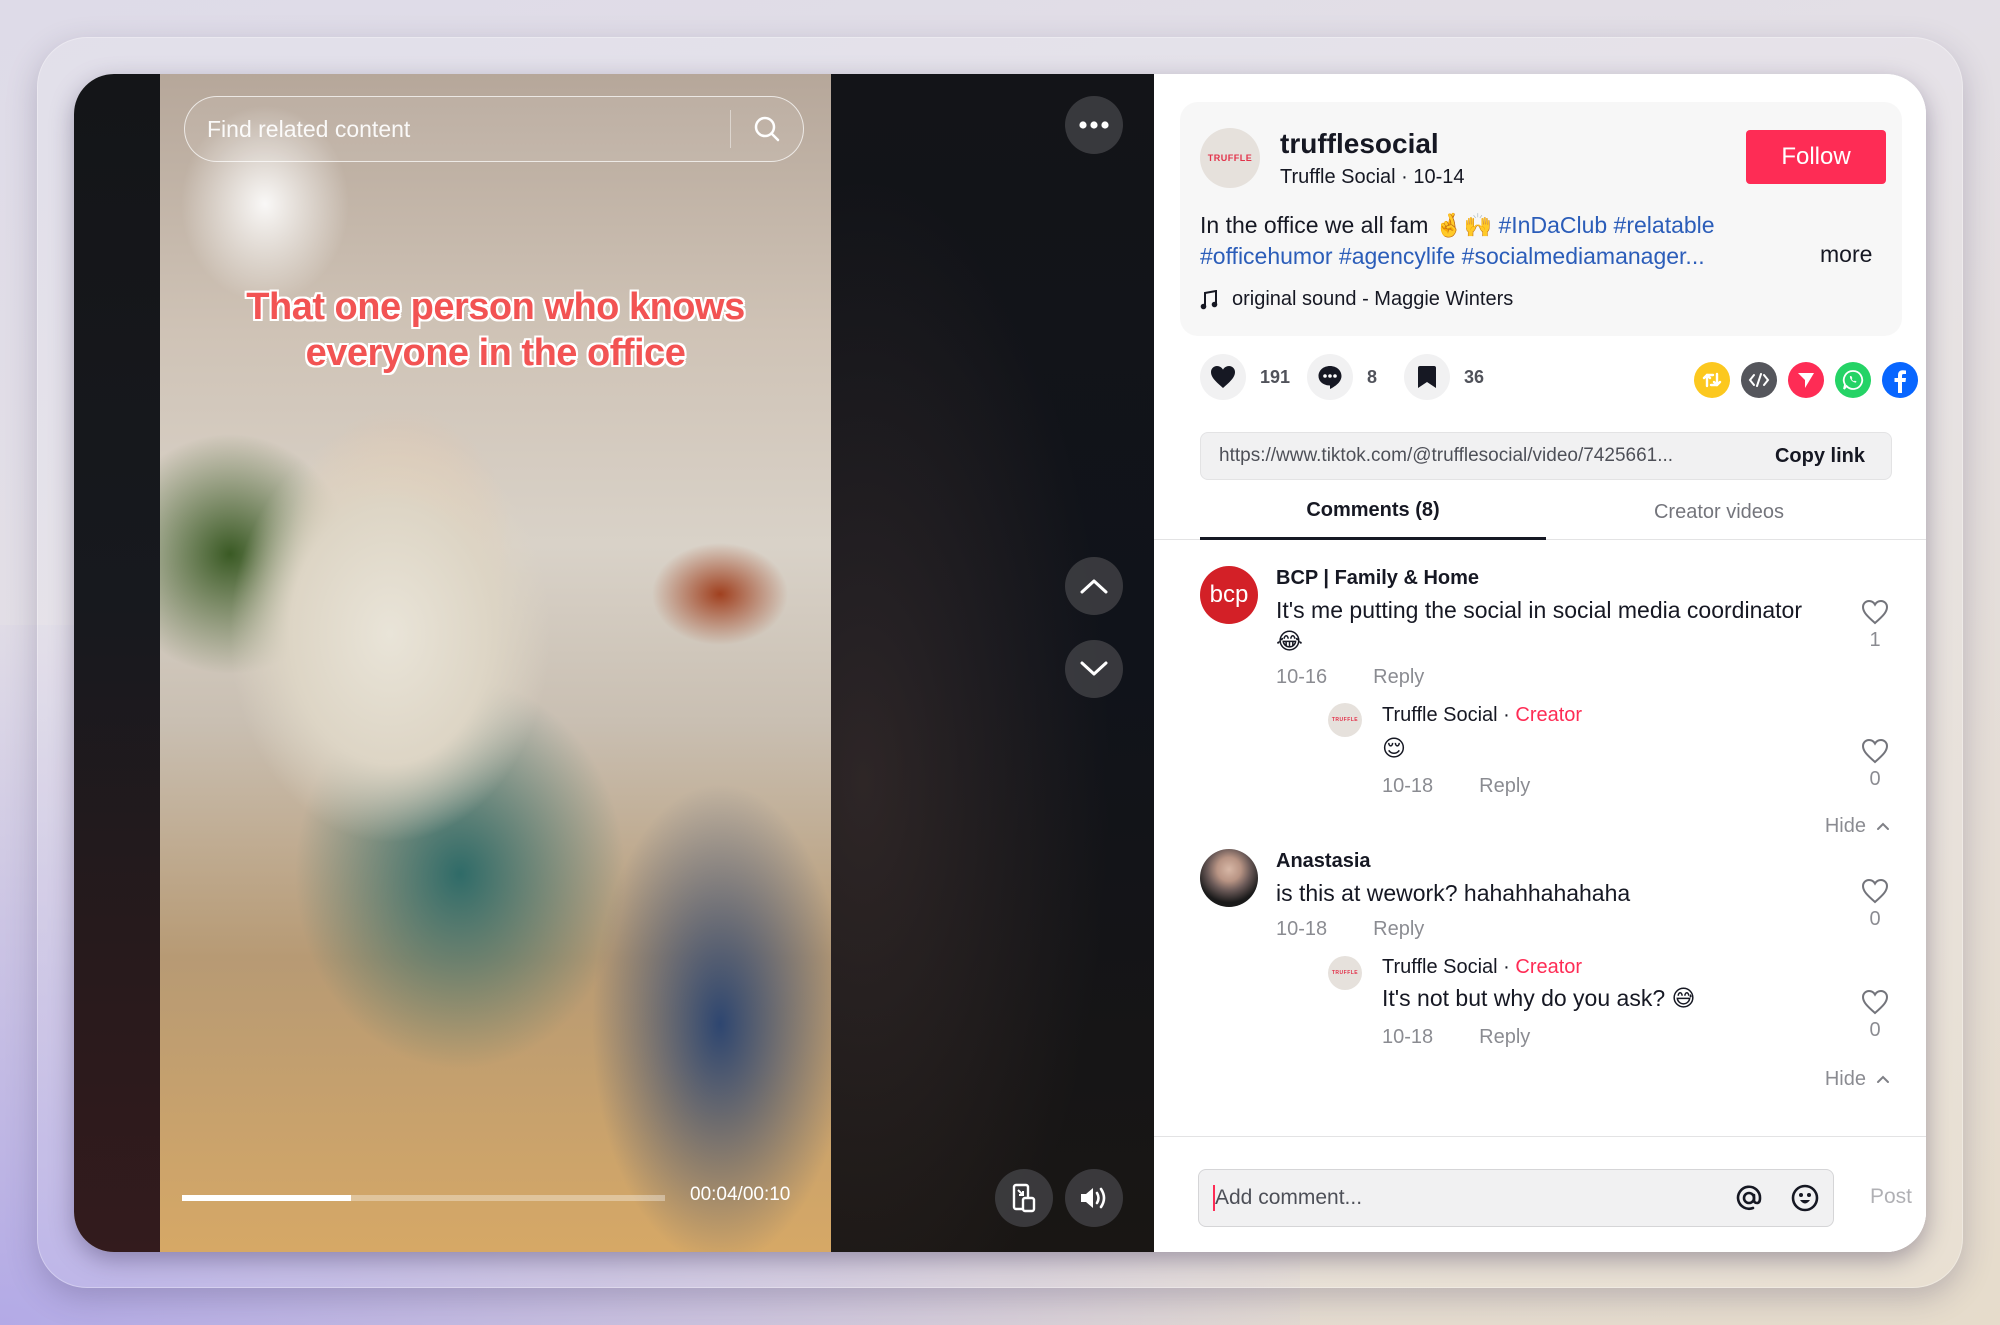 The image size is (2000, 1325). Describe the element at coordinates (1350, 929) in the screenshot. I see `comment-meta: 10-18 Reply` at that location.